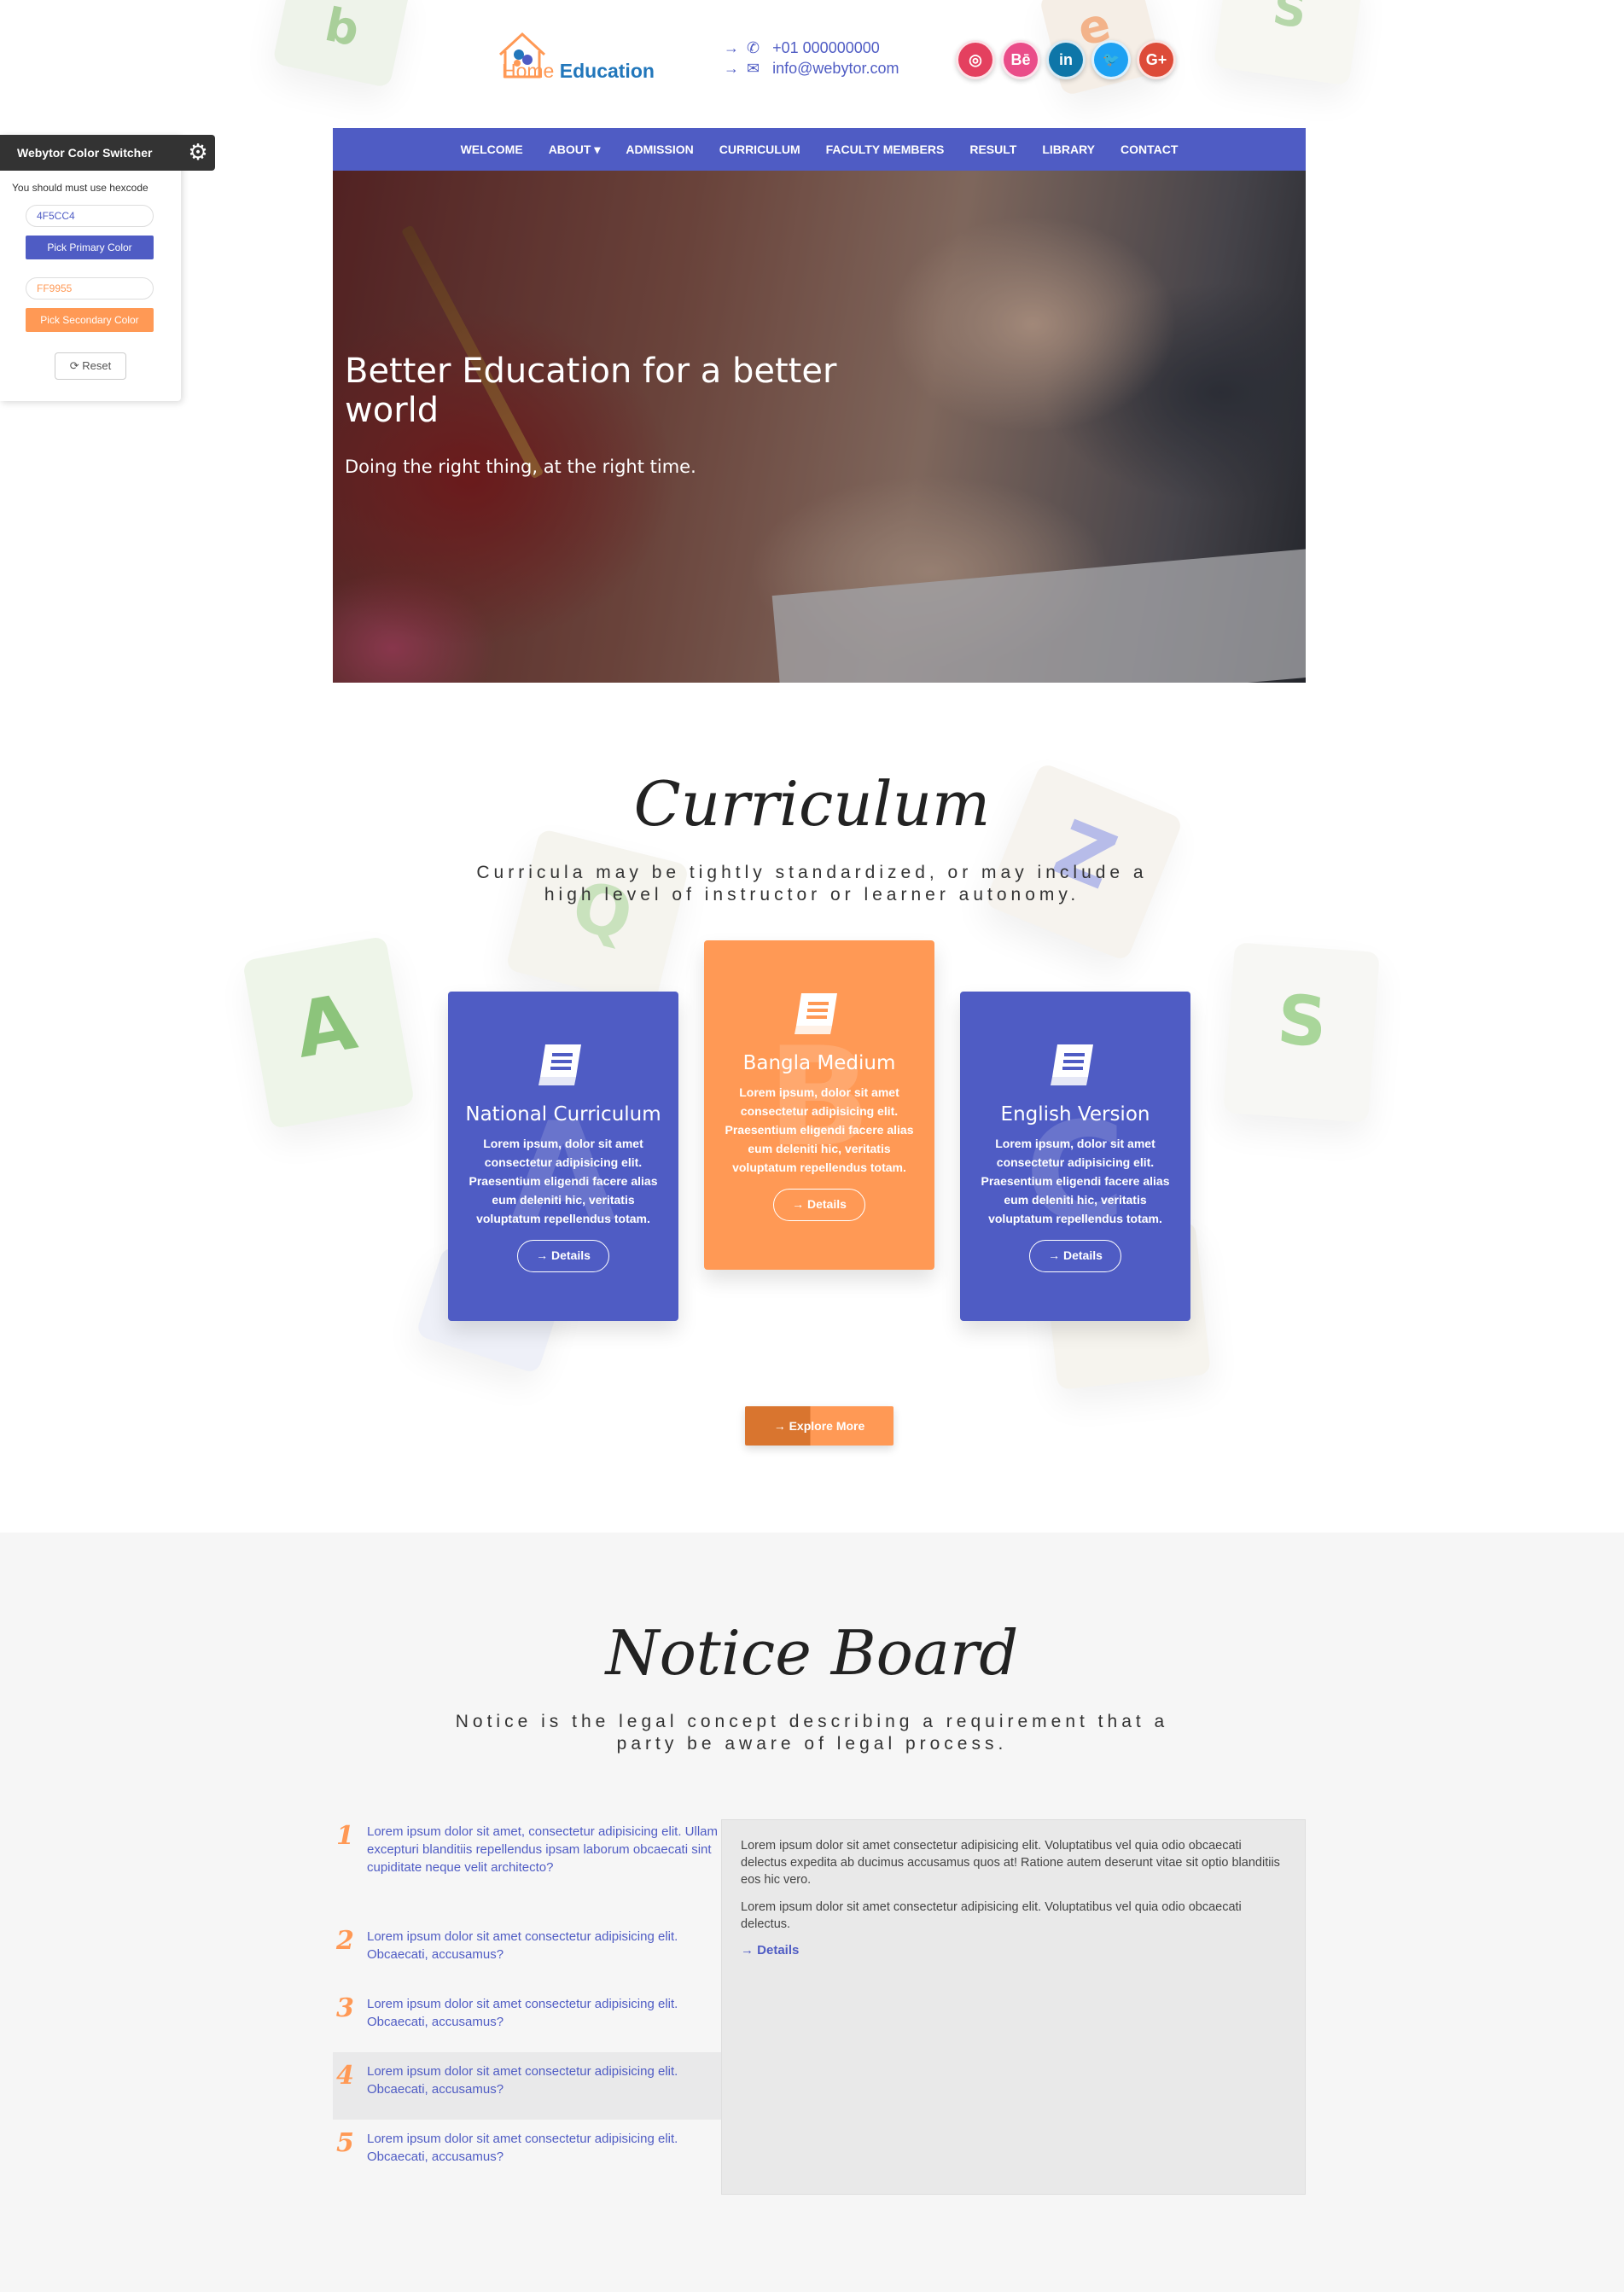 Image resolution: width=1624 pixels, height=2292 pixels. What do you see at coordinates (770, 1950) in the screenshot?
I see `notice-details-link: → Details` at bounding box center [770, 1950].